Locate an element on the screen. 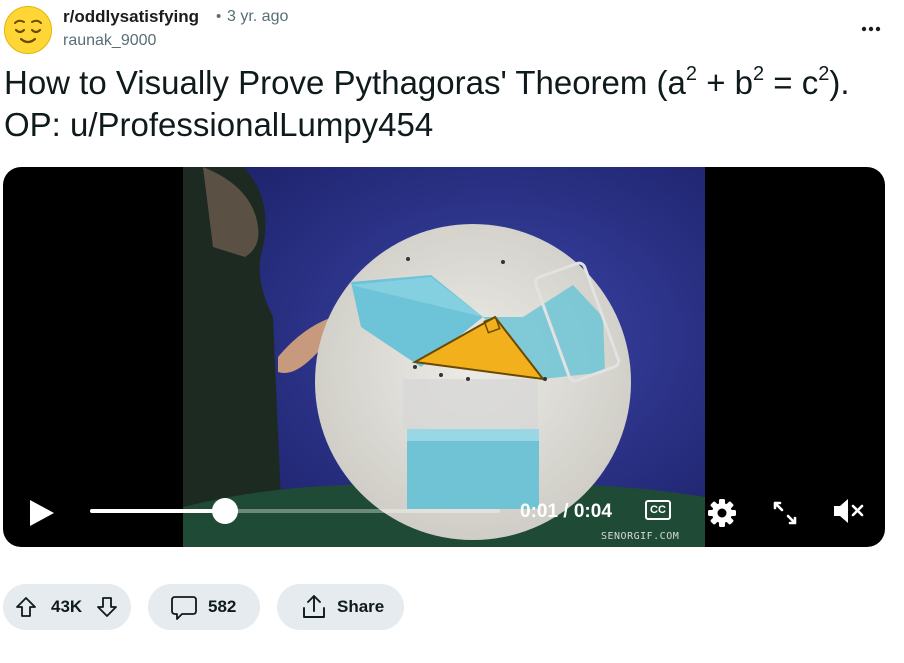  play-icon is located at coordinates (42, 513).